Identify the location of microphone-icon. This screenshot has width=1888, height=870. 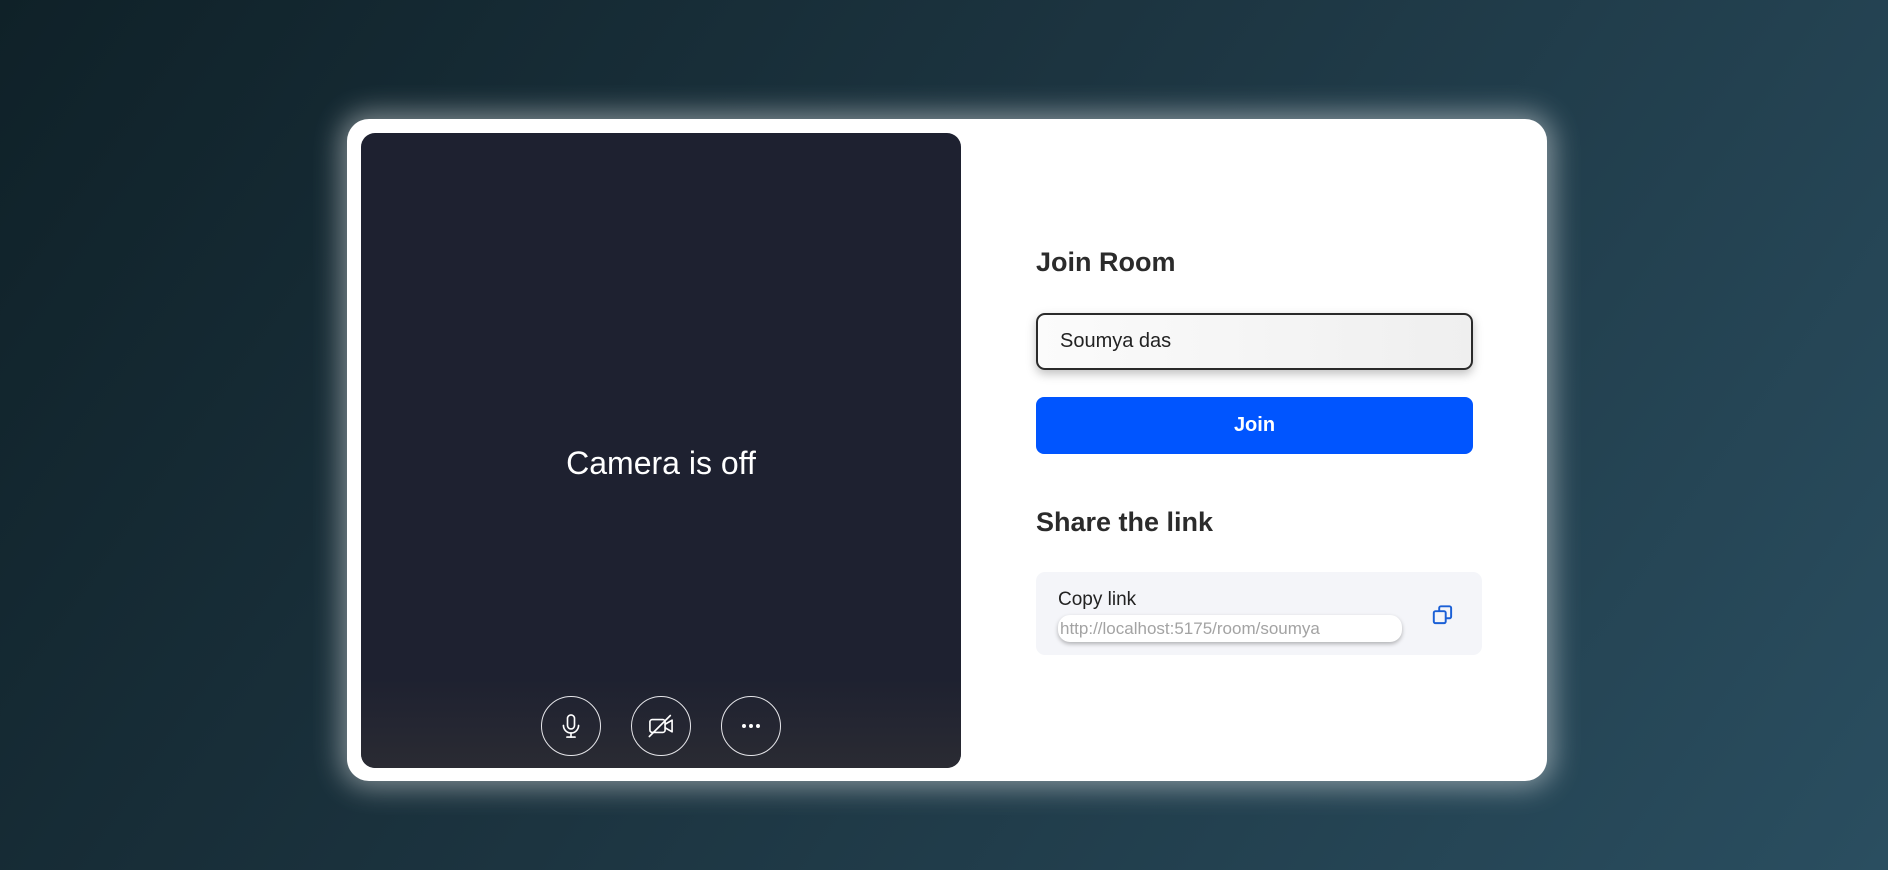
(571, 726).